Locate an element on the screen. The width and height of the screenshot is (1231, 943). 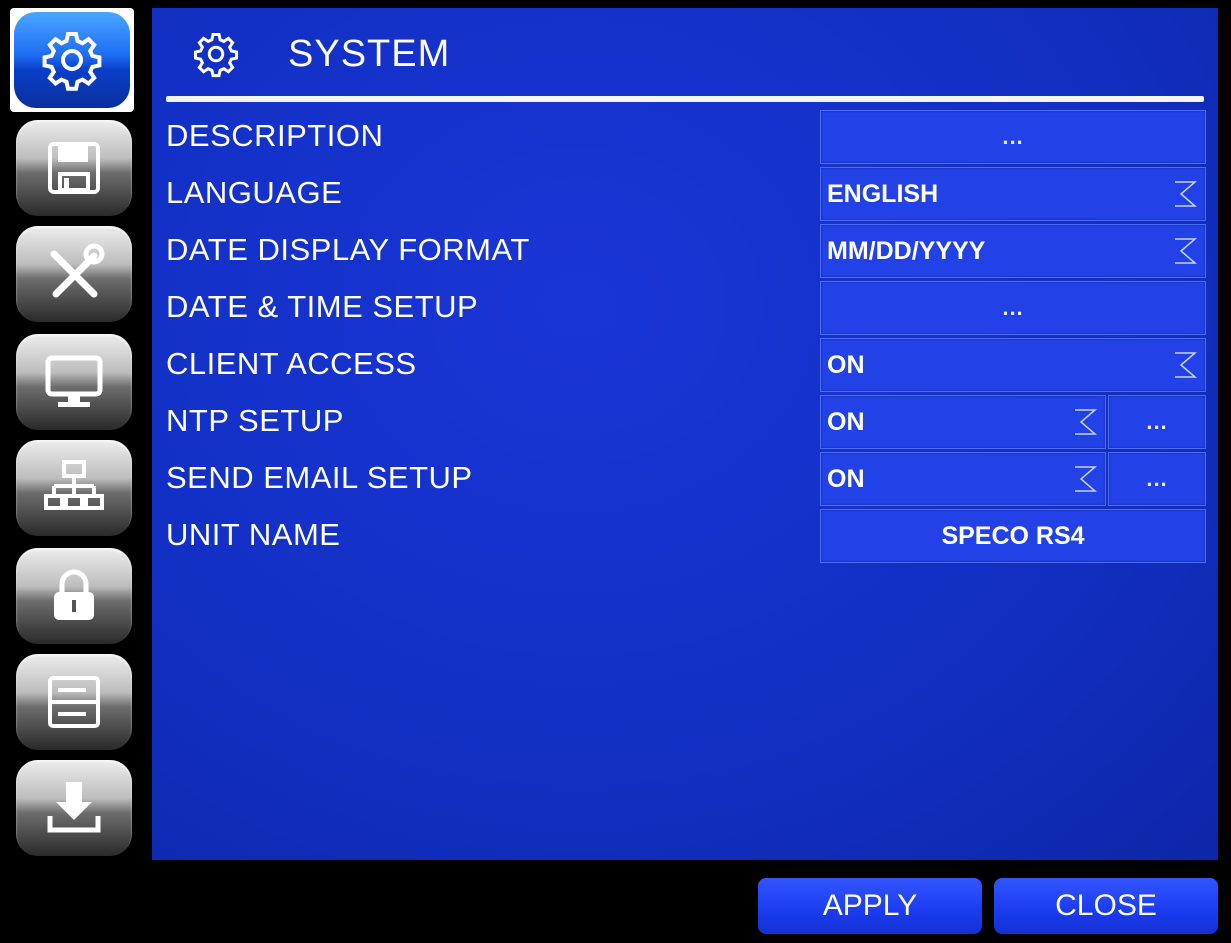
download-icon is located at coordinates (74, 807).